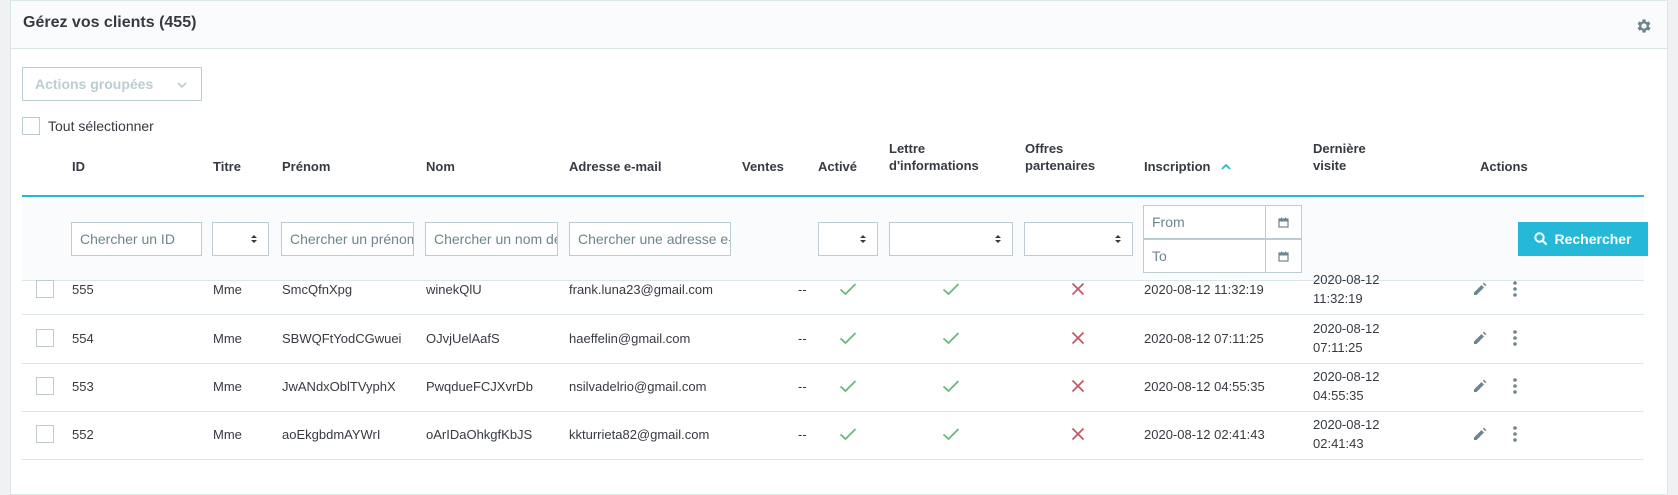 The image size is (1678, 495). What do you see at coordinates (78, 166) in the screenshot?
I see `col-header-id: ID` at bounding box center [78, 166].